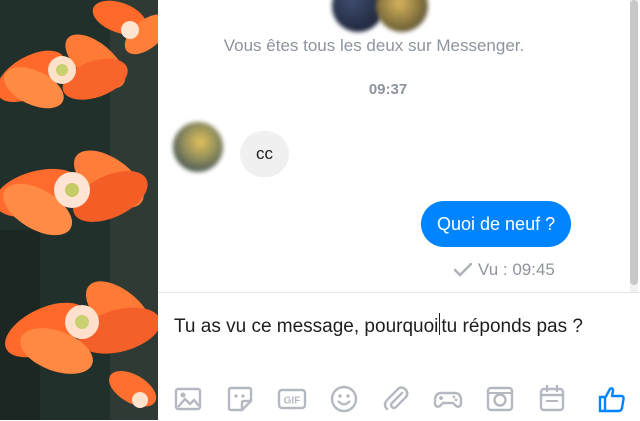 The width and height of the screenshot is (640, 421). What do you see at coordinates (634, 142) in the screenshot?
I see `scrollbar-thumb` at bounding box center [634, 142].